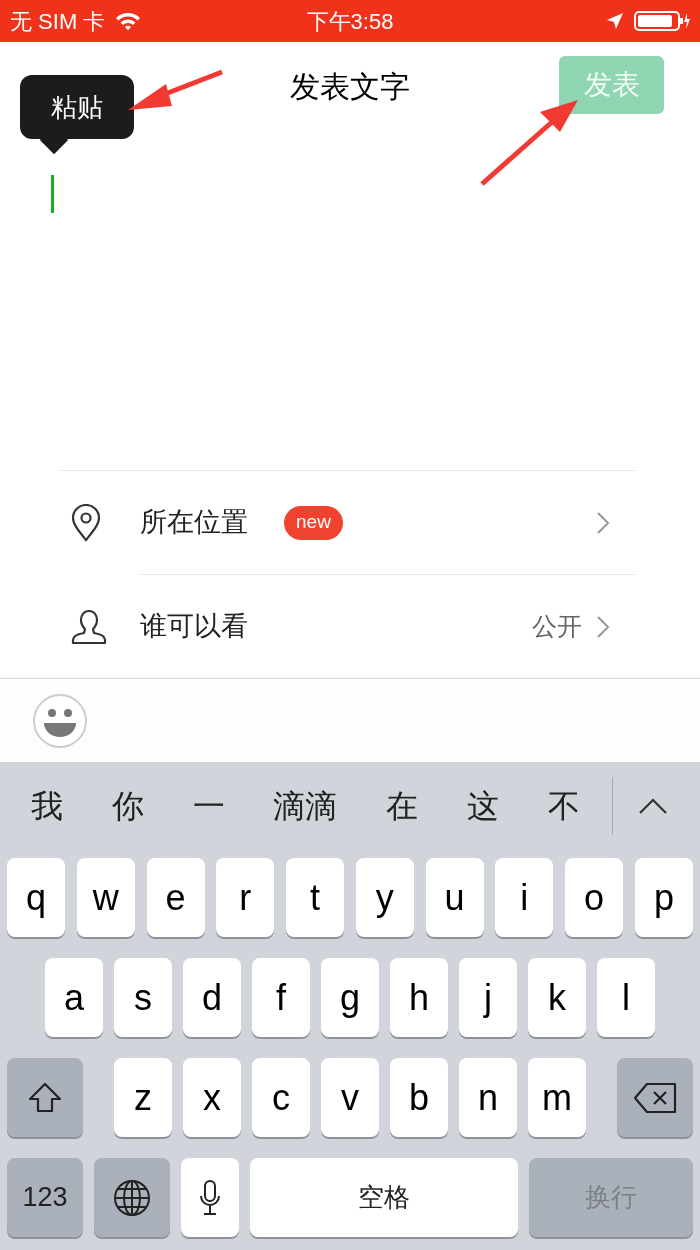  Describe the element at coordinates (557, 997) in the screenshot. I see `key: k` at that location.